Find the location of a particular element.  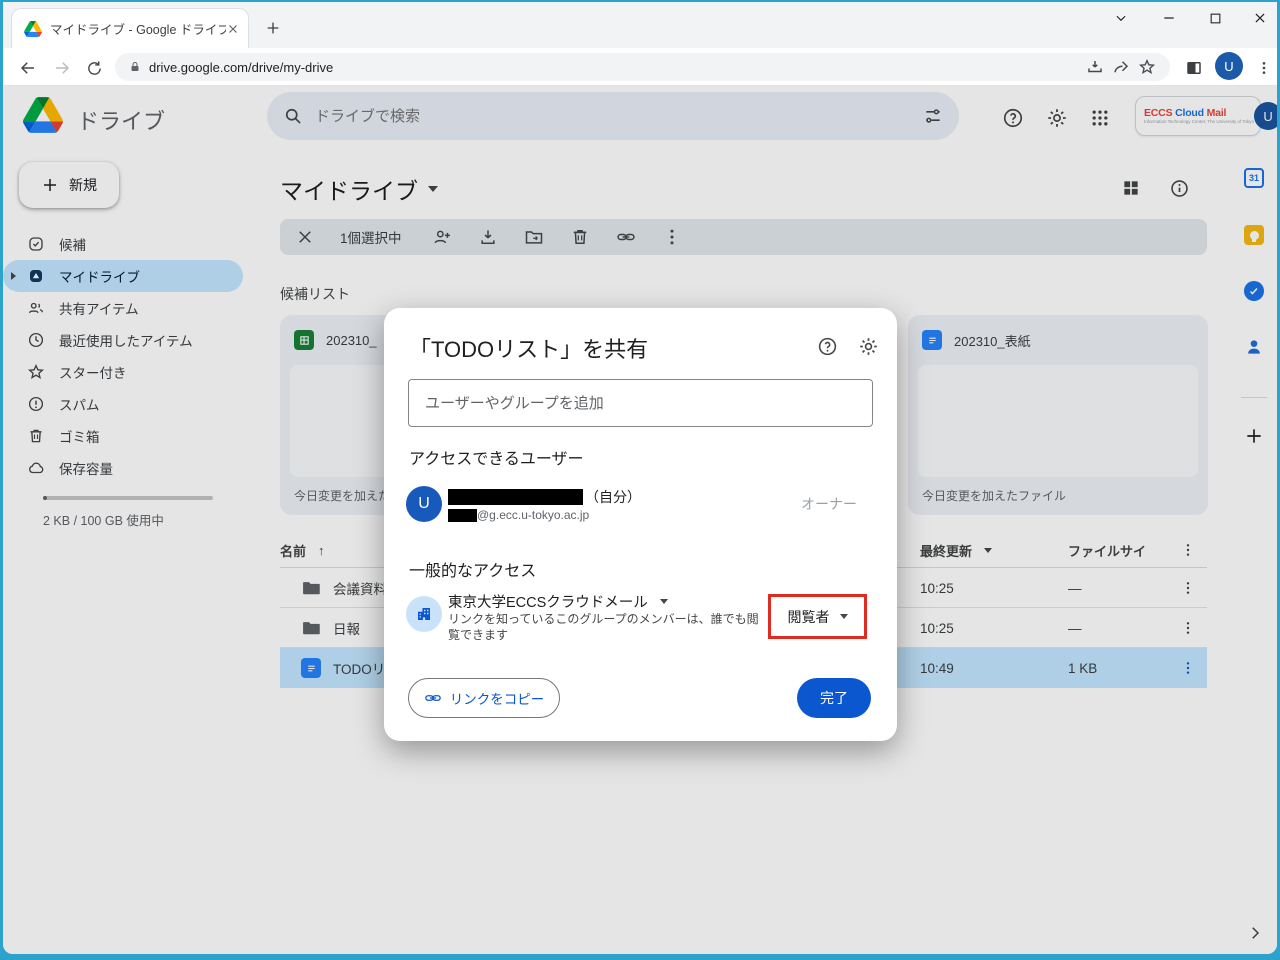

group-access-selector: 東京大学ECCSクラウドメール is located at coordinates (558, 601).